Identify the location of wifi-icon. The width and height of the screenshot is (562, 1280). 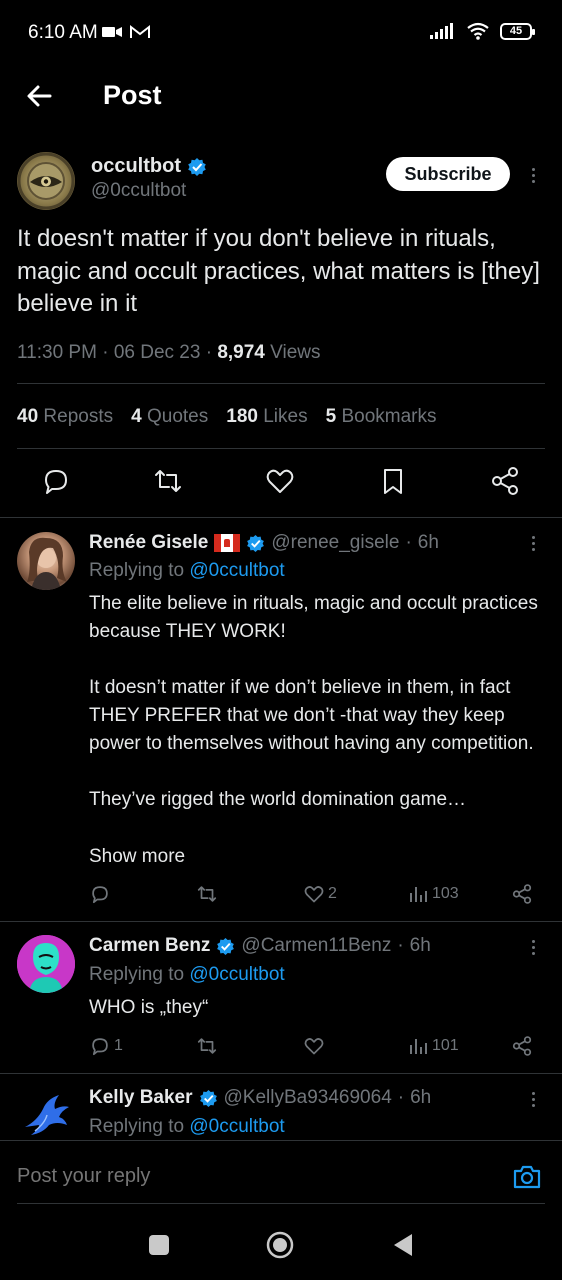
(478, 31).